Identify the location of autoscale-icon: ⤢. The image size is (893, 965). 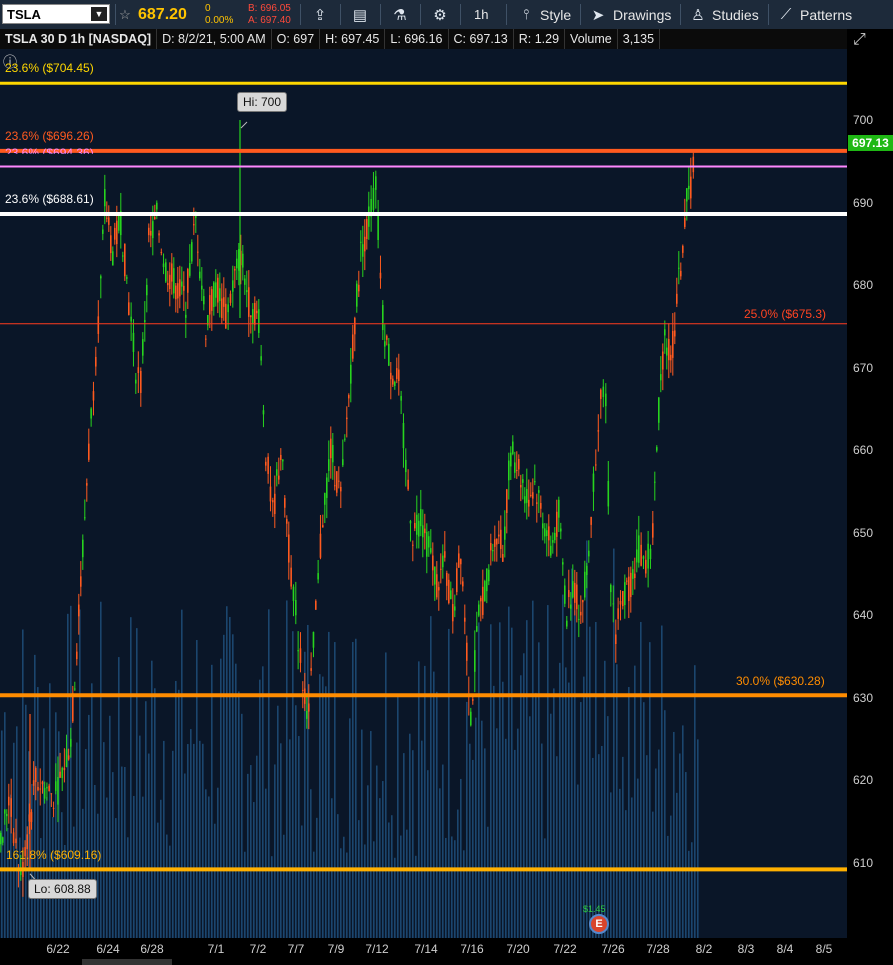
(859, 40).